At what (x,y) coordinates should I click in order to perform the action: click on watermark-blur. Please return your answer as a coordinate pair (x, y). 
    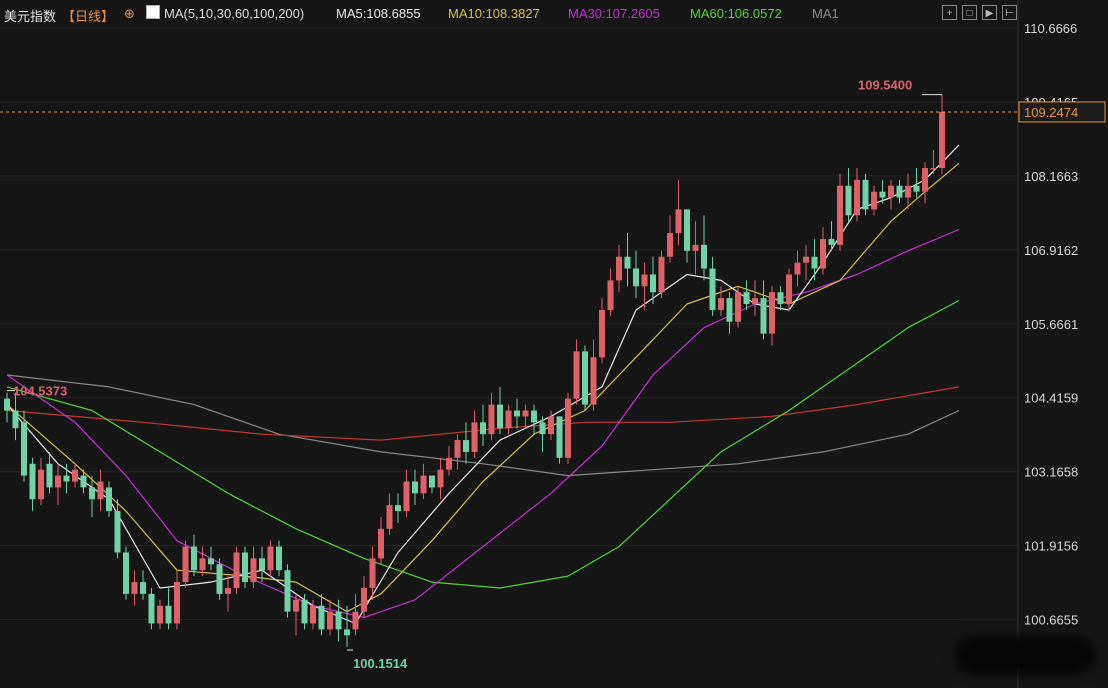
    Looking at the image, I should click on (1025, 655).